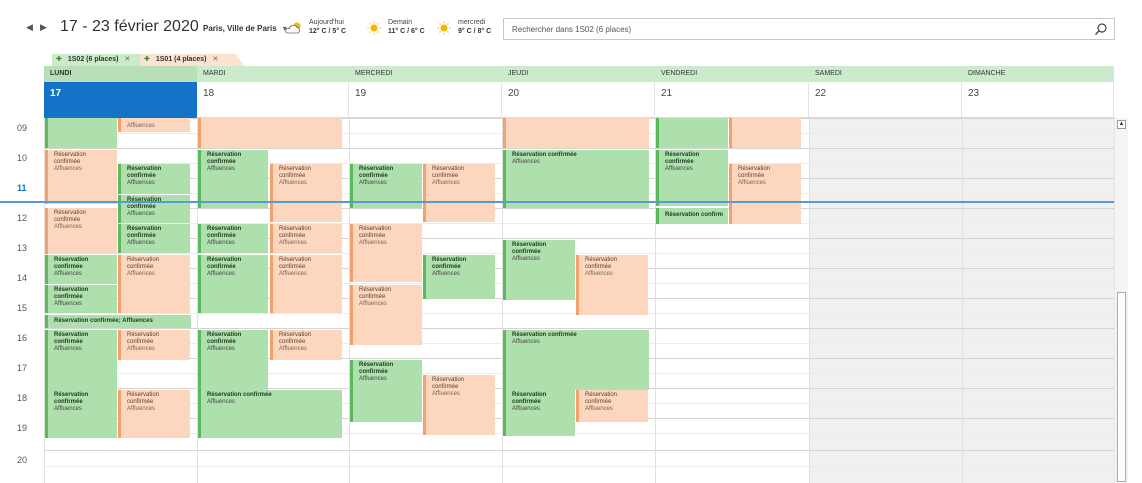 The height and width of the screenshot is (483, 1142). I want to click on weather-temp: 12° C / 5° C, so click(328, 31).